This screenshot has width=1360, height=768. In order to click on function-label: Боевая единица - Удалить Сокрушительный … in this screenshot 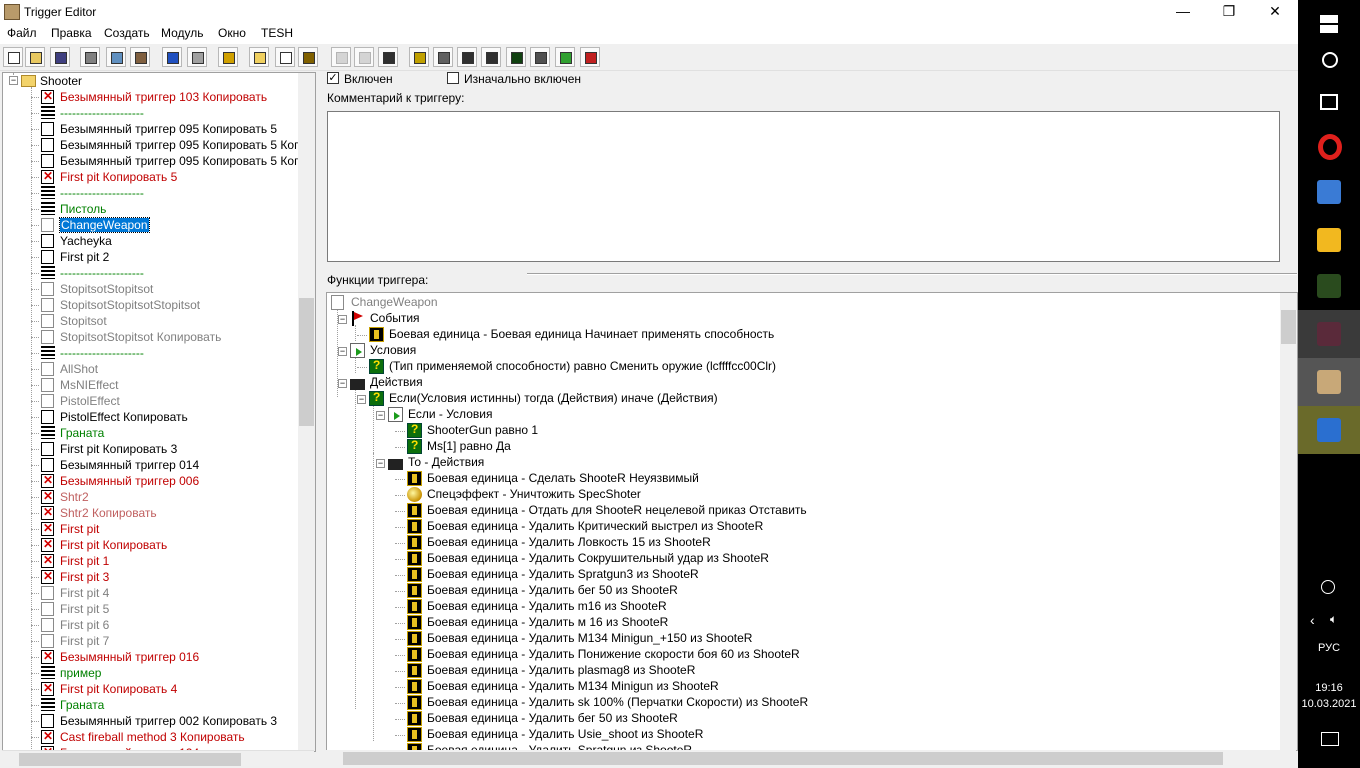, I will do `click(598, 558)`.